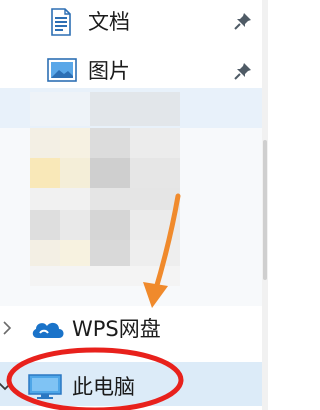  What do you see at coordinates (7, 329) in the screenshot?
I see `chevron-right-icon` at bounding box center [7, 329].